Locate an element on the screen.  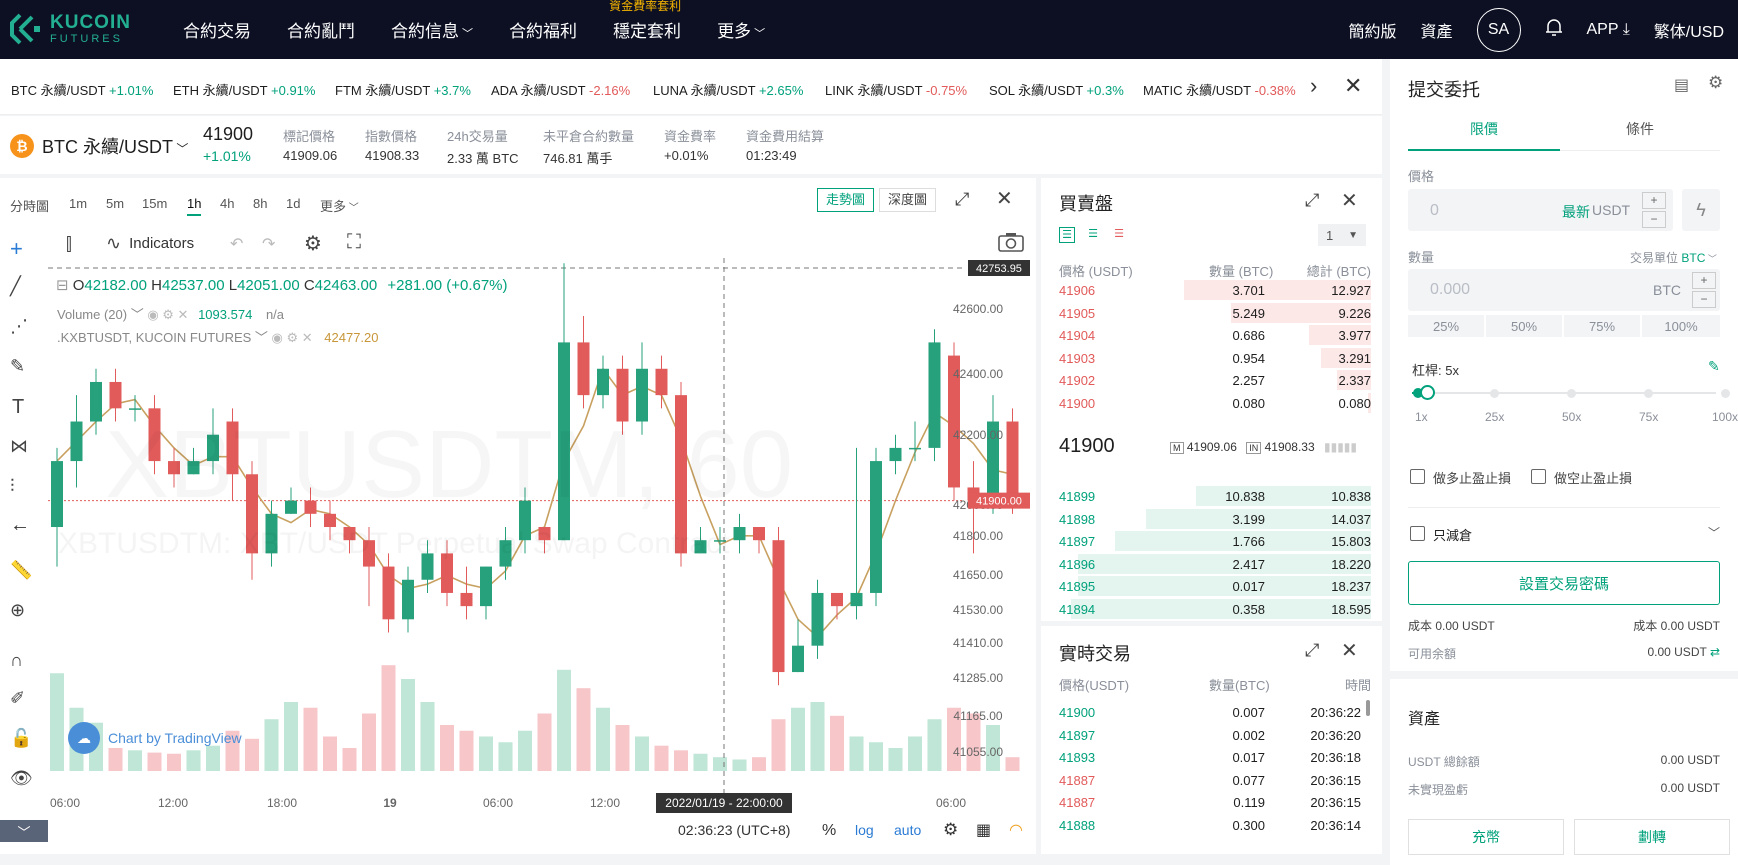
ticker-item: LUNA 永續/USDT +2.65% is located at coordinates (728, 89).